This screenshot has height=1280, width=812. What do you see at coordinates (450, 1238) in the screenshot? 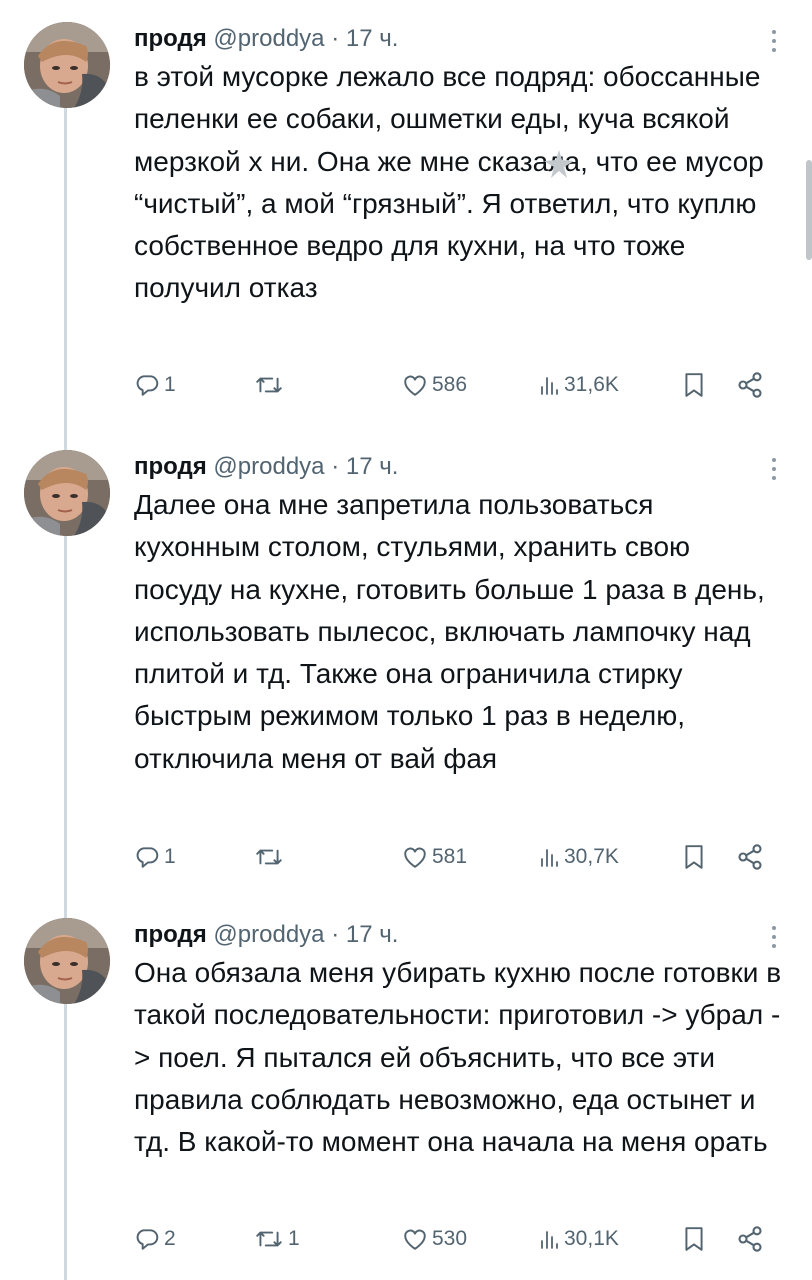
I see `like-count: 530` at bounding box center [450, 1238].